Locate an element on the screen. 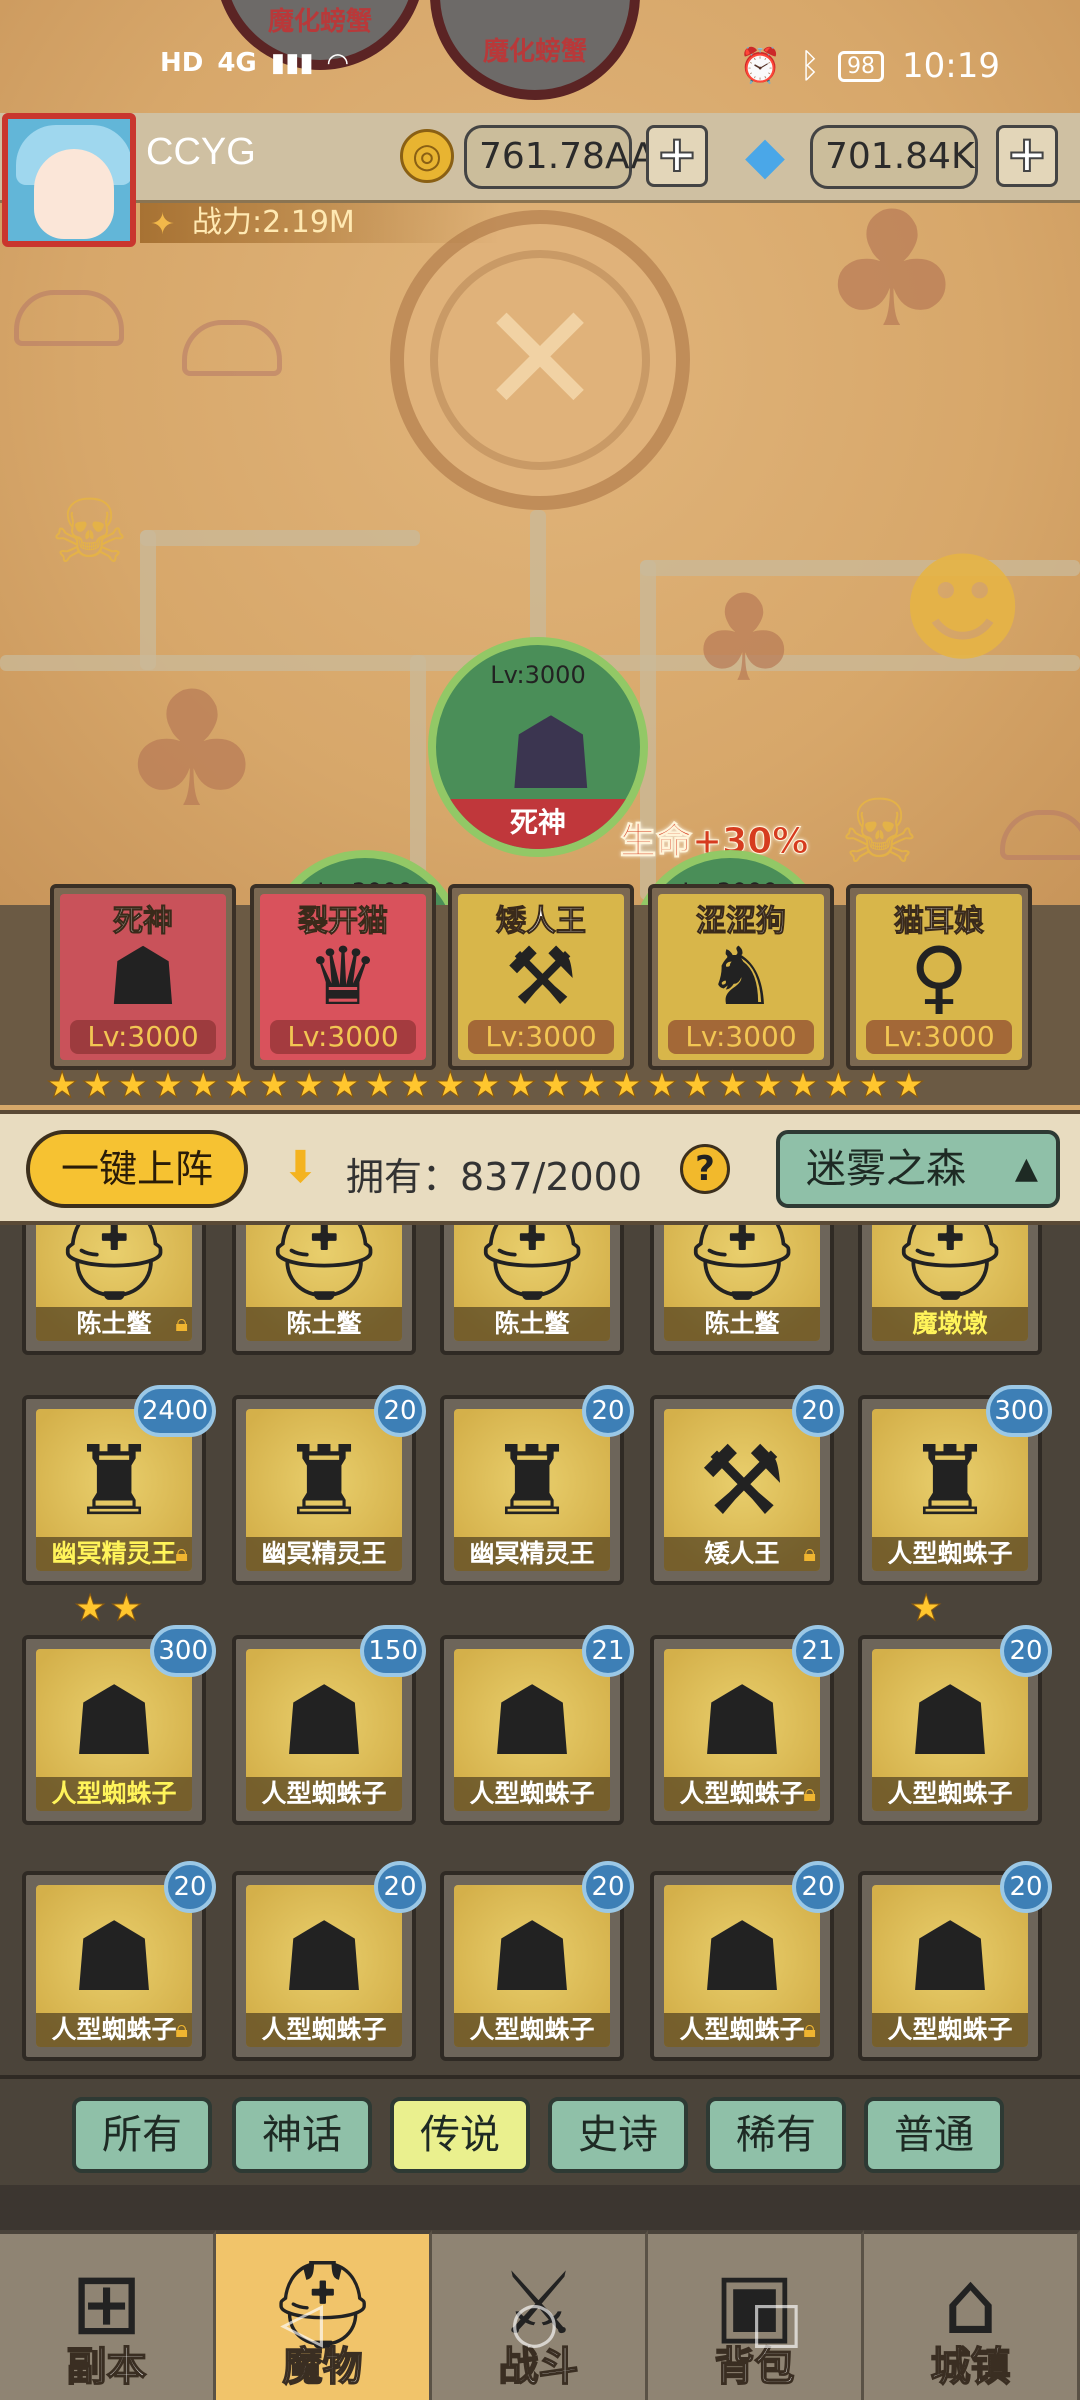  reaper-icon: ☗ is located at coordinates (551, 753).